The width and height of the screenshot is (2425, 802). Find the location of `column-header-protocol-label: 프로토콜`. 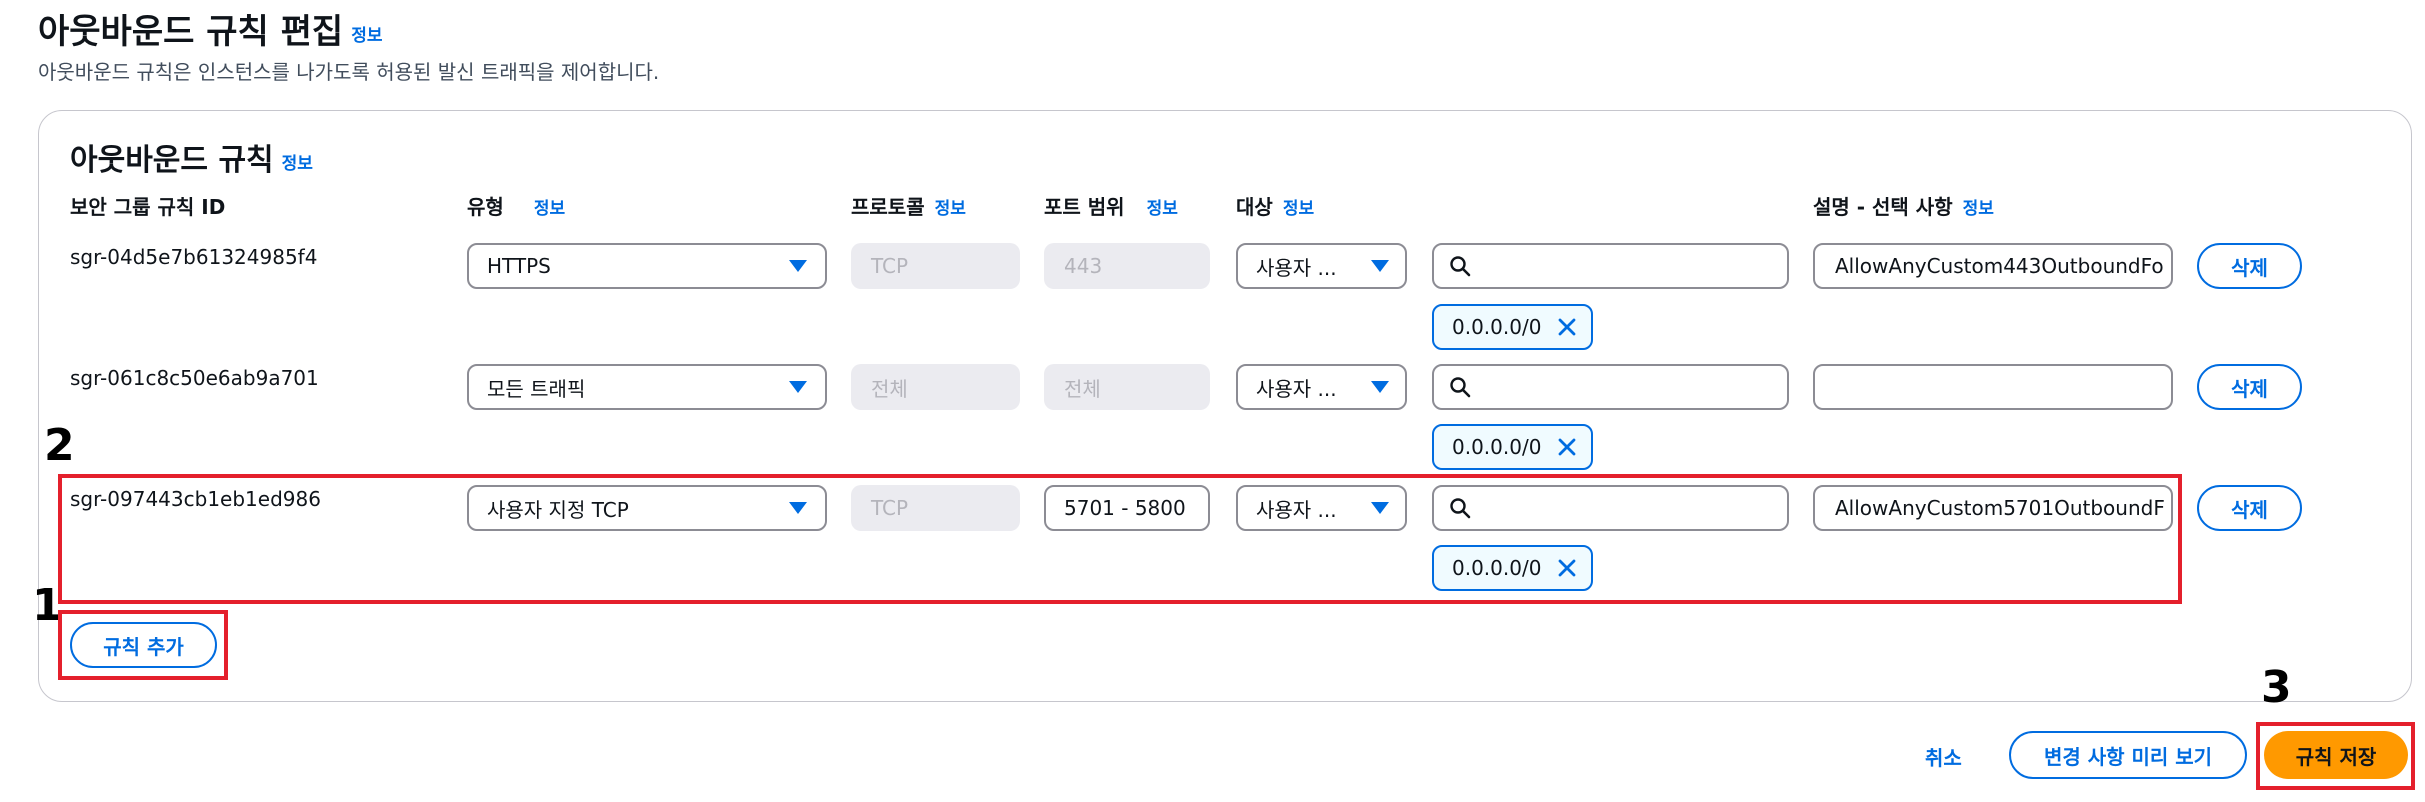

column-header-protocol-label: 프로토콜 is located at coordinates (888, 207).